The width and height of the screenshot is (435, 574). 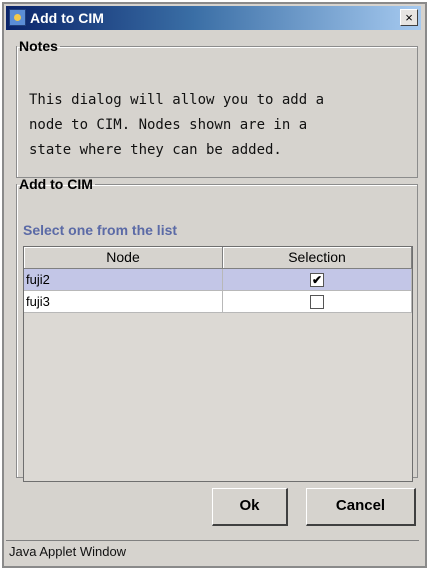 What do you see at coordinates (168, 125) in the screenshot?
I see `notes-line: node to CIM. Nodes shown are in a` at bounding box center [168, 125].